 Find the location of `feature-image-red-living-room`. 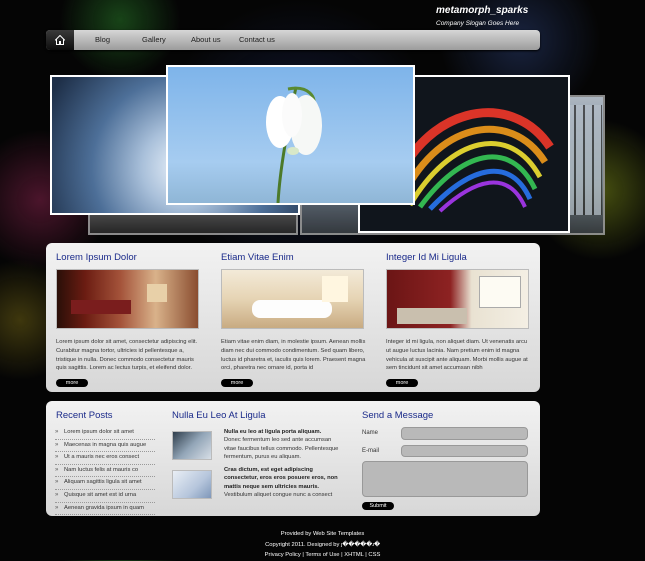

feature-image-red-living-room is located at coordinates (457, 299).